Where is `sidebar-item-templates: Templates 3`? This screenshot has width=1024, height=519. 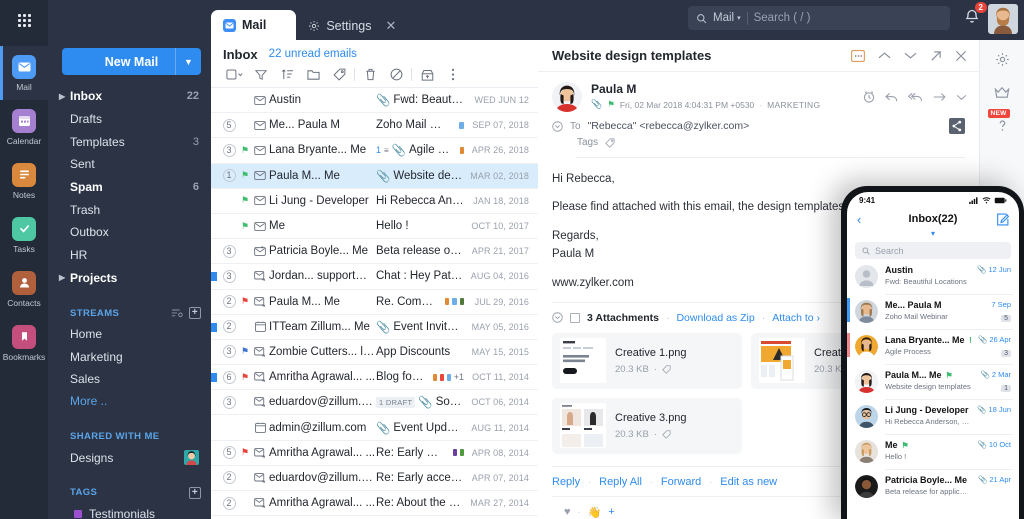
sidebar-item-templates: Templates 3 is located at coordinates (129, 141).